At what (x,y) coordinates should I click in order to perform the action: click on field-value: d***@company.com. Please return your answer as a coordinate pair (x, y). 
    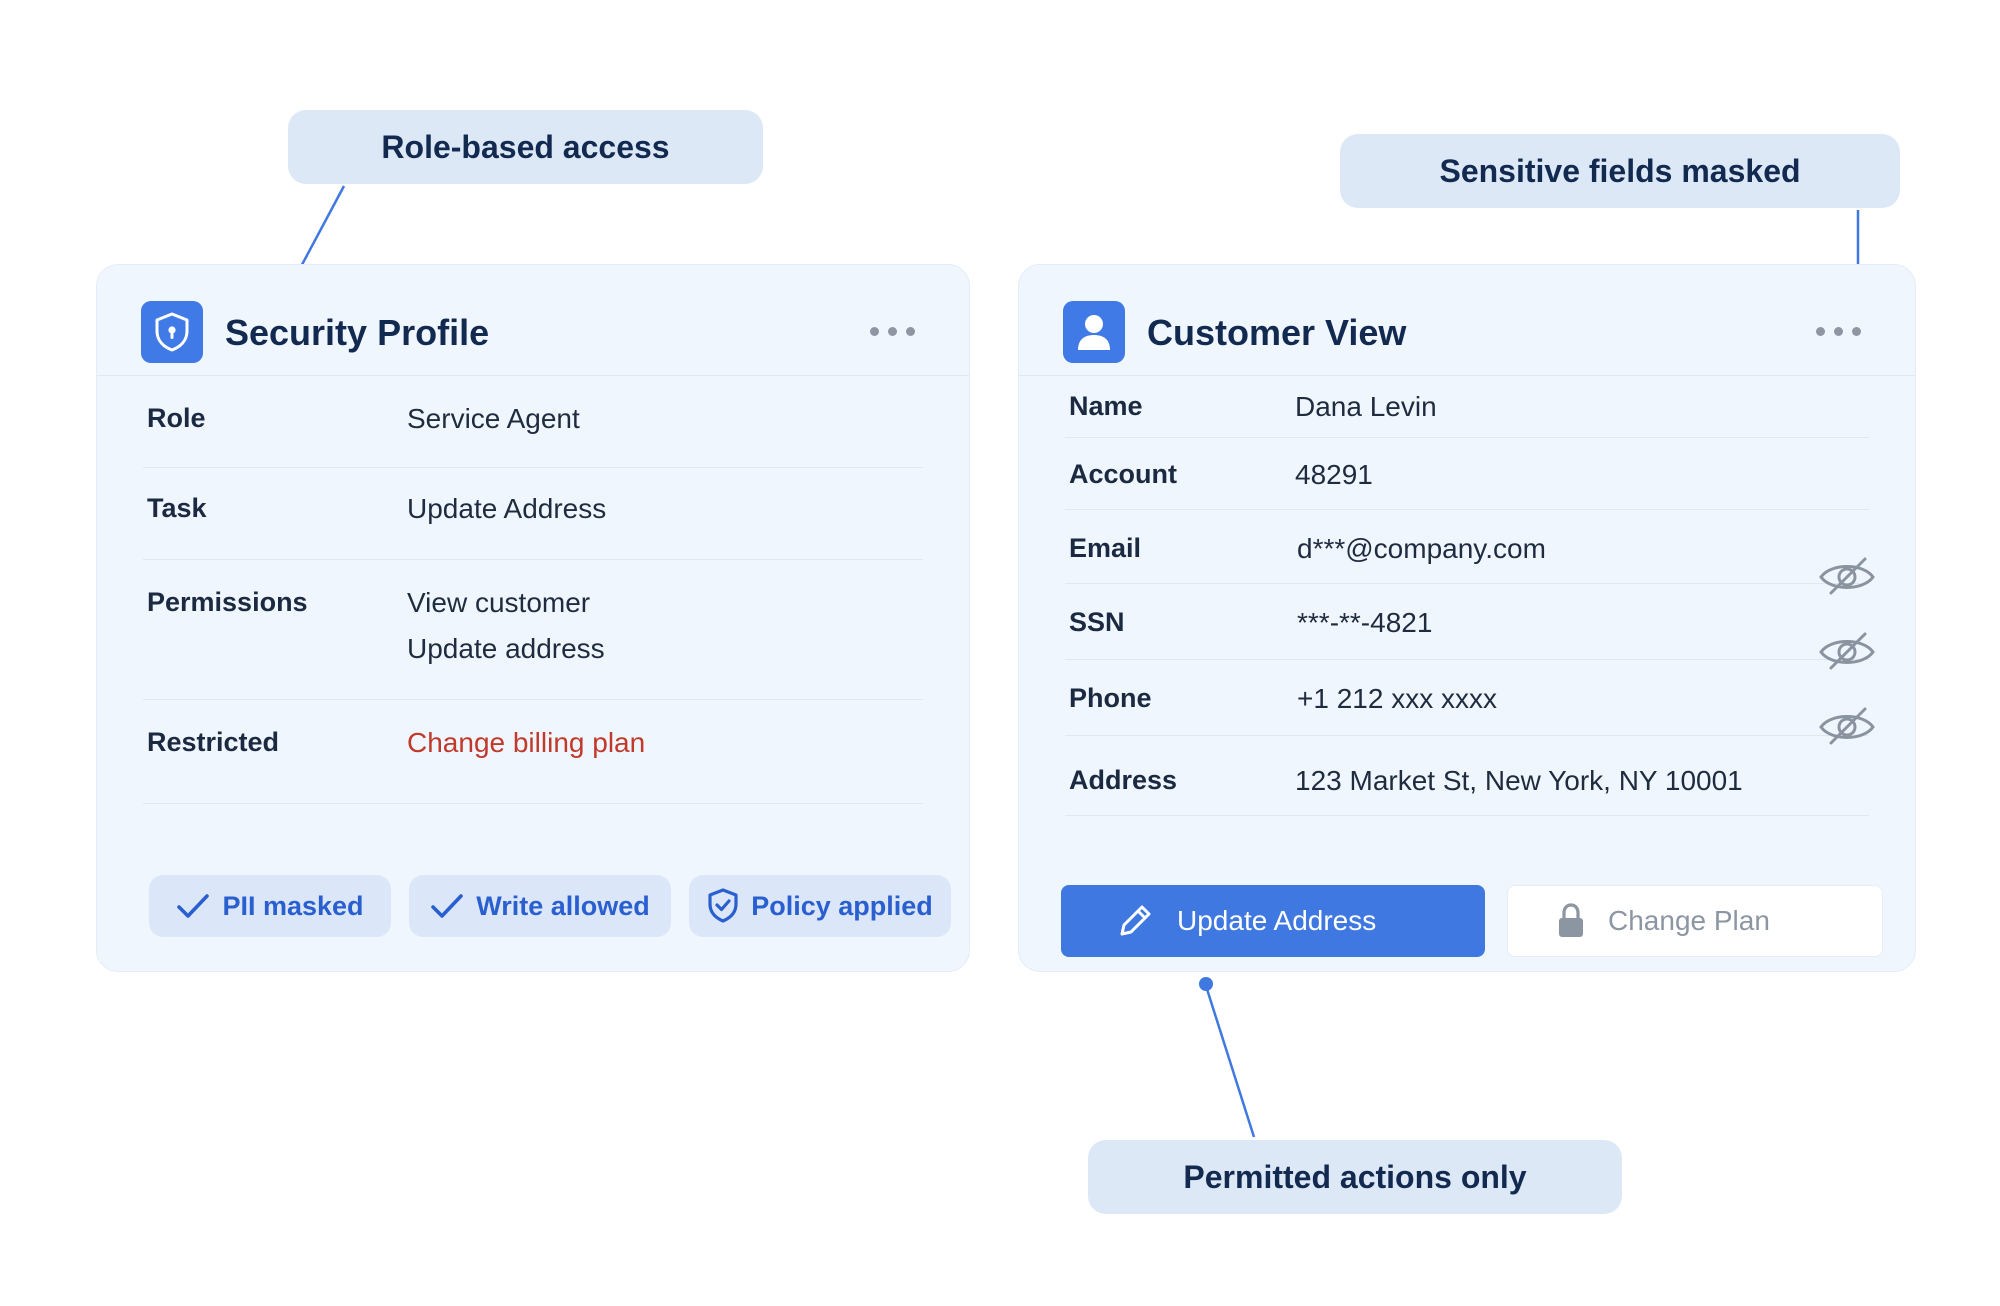
    Looking at the image, I should click on (1421, 548).